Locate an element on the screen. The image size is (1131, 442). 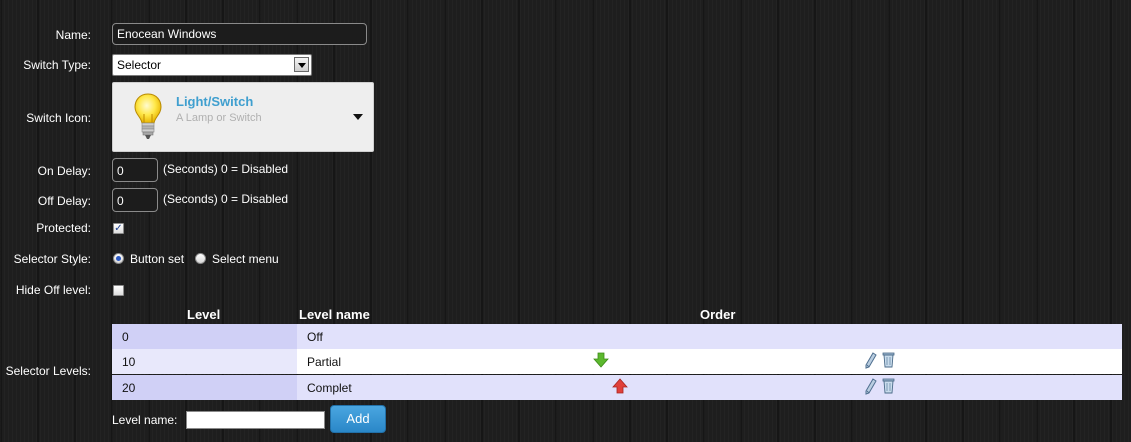
button-set-radio is located at coordinates (118, 258).